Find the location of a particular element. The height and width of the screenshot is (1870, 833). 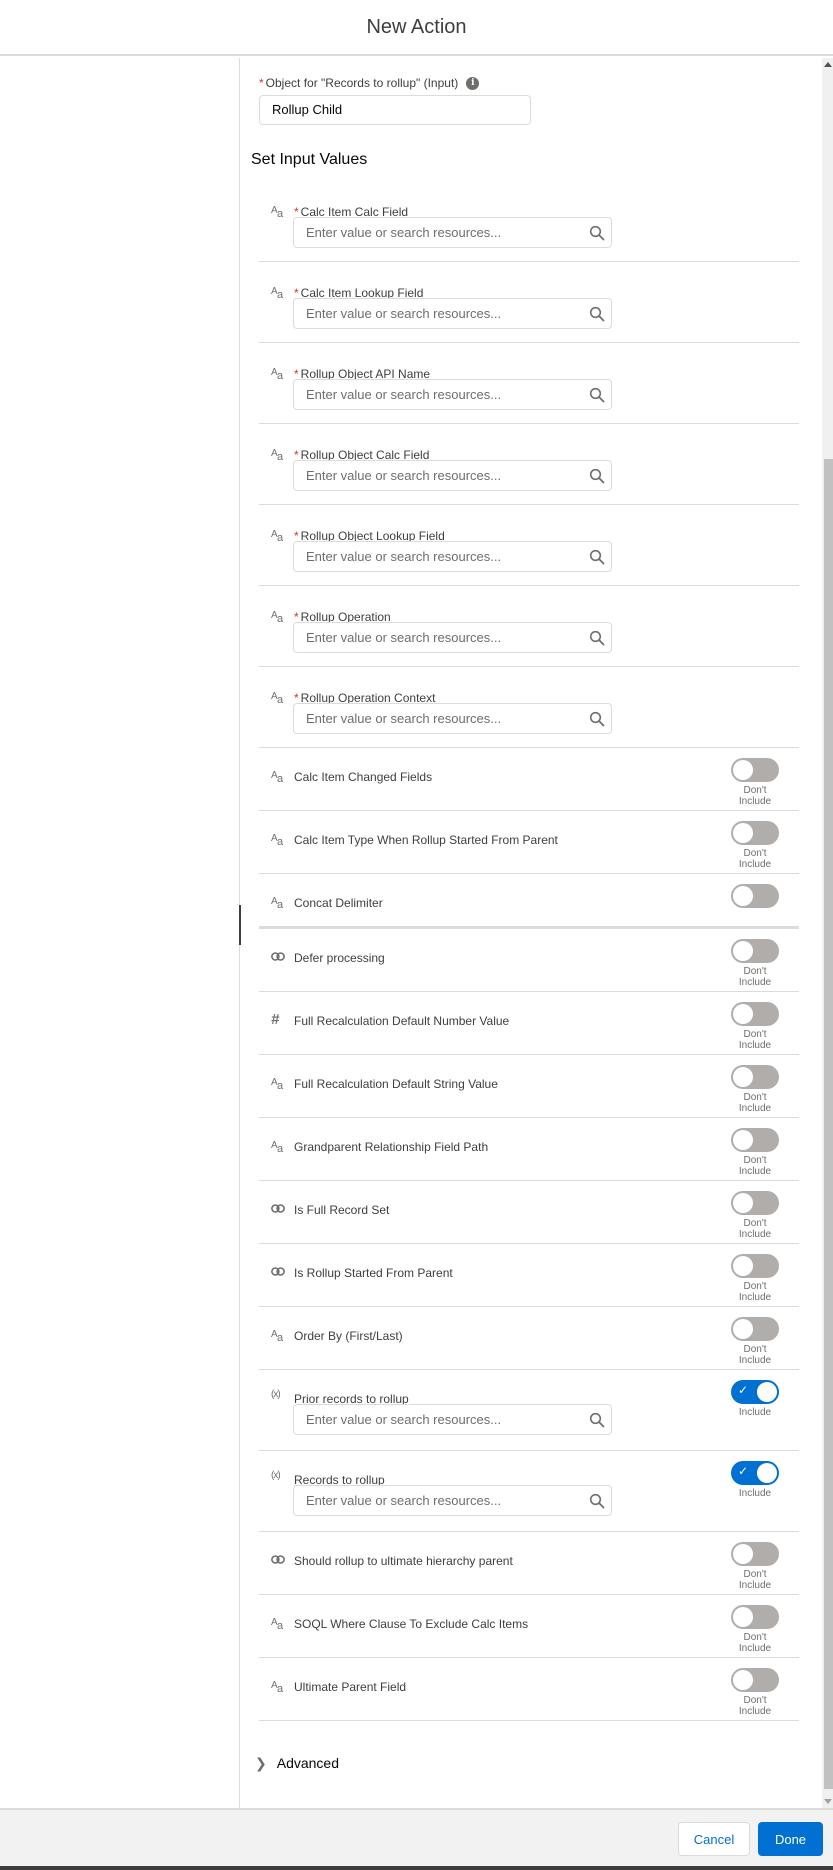

object-field-label: * Object for "Records to rollup" (Input) i is located at coordinates (369, 83).